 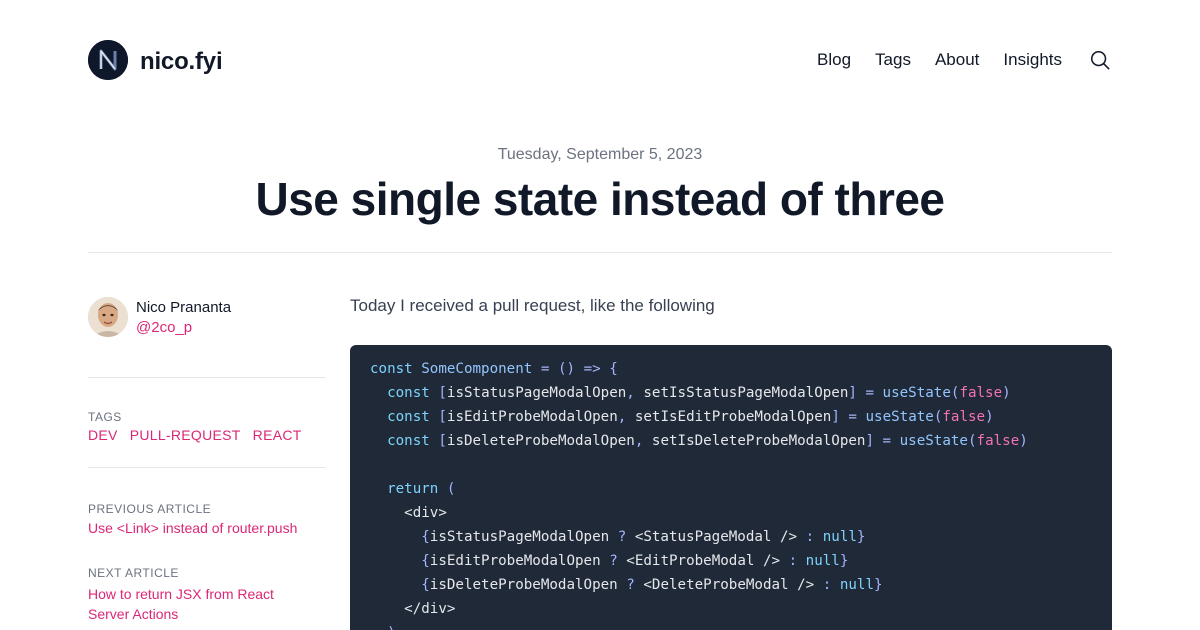 I want to click on post-title: Use single state instead of three, so click(x=600, y=199).